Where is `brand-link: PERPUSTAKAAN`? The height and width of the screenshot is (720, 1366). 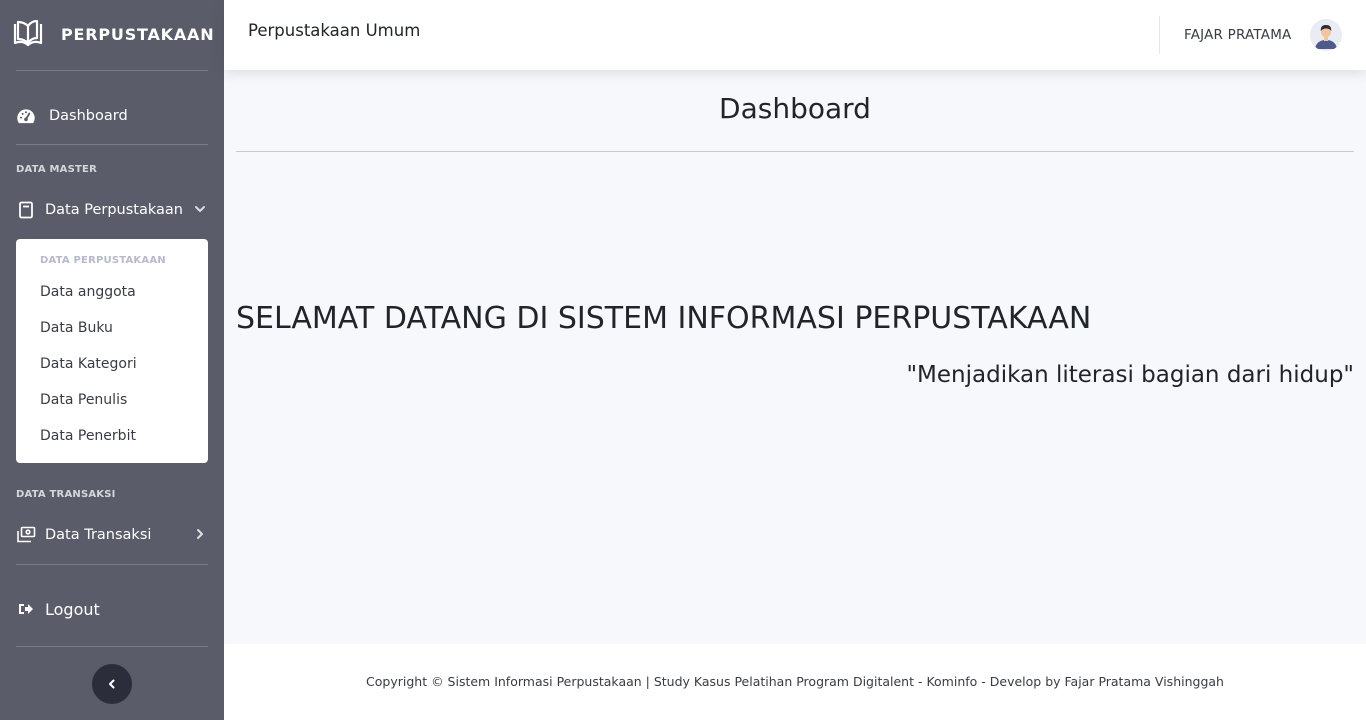 brand-link: PERPUSTAKAAN is located at coordinates (113, 34).